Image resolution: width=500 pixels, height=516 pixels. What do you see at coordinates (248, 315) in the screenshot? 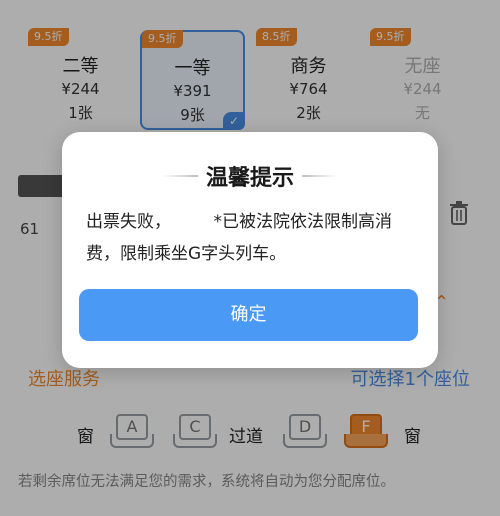
I see `confirm-button: 确定` at bounding box center [248, 315].